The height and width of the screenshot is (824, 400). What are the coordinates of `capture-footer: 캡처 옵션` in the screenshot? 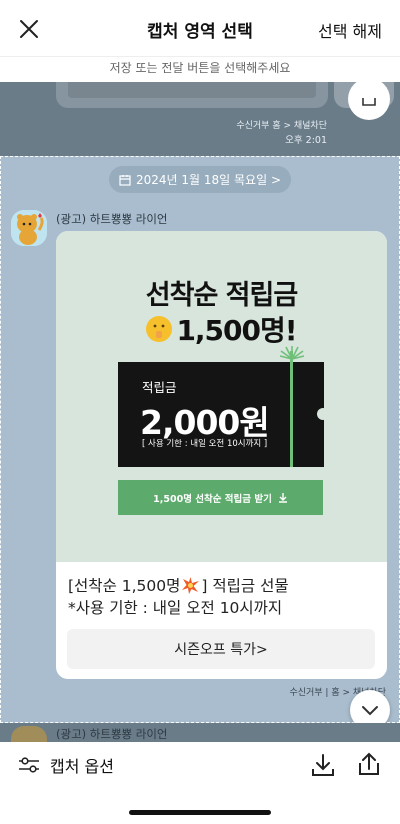 It's located at (200, 783).